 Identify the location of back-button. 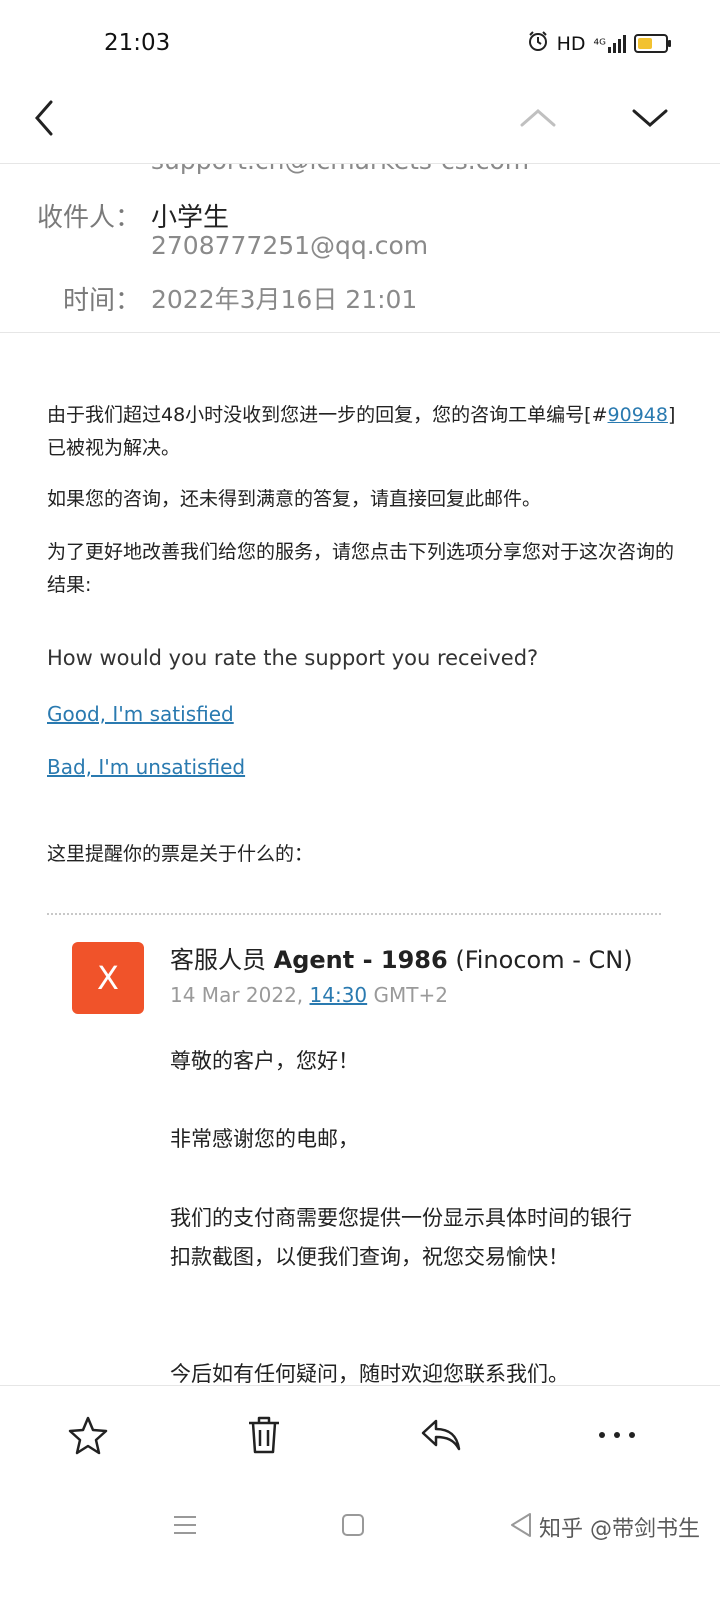
(44, 118).